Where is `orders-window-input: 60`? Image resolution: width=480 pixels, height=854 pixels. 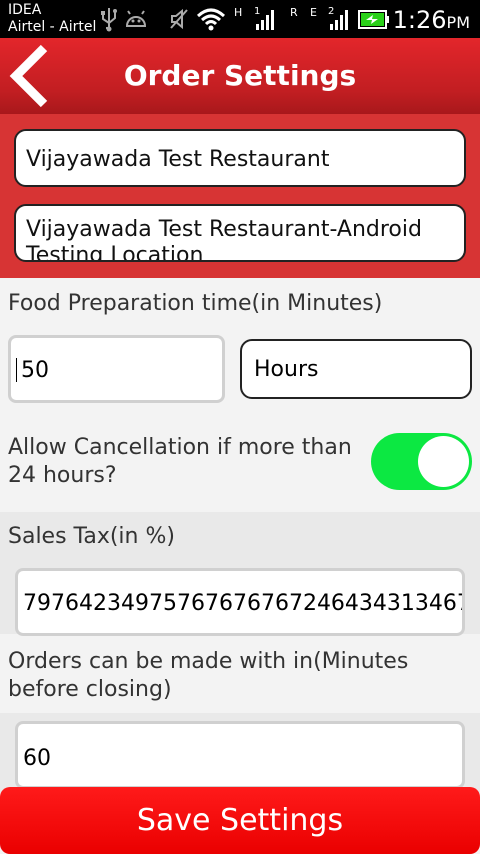
orders-window-input: 60 is located at coordinates (240, 755).